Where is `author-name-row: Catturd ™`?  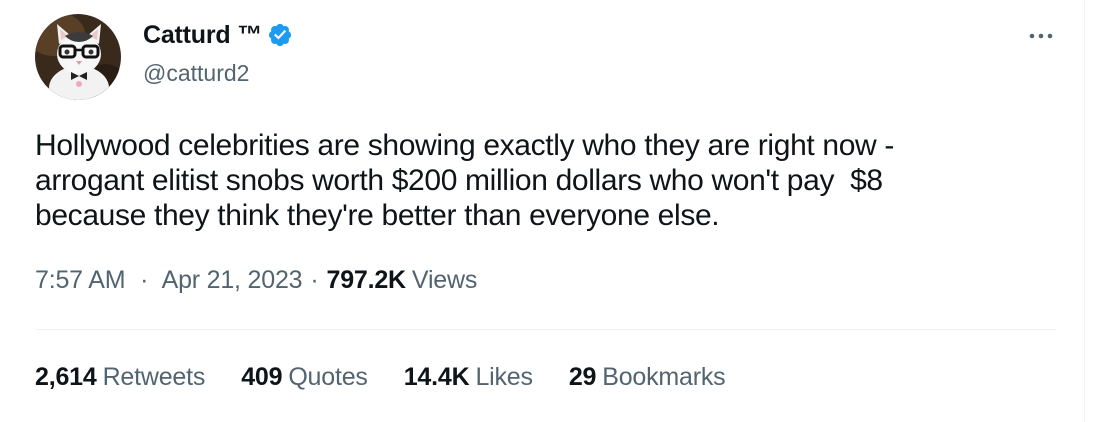 author-name-row: Catturd ™ is located at coordinates (218, 35).